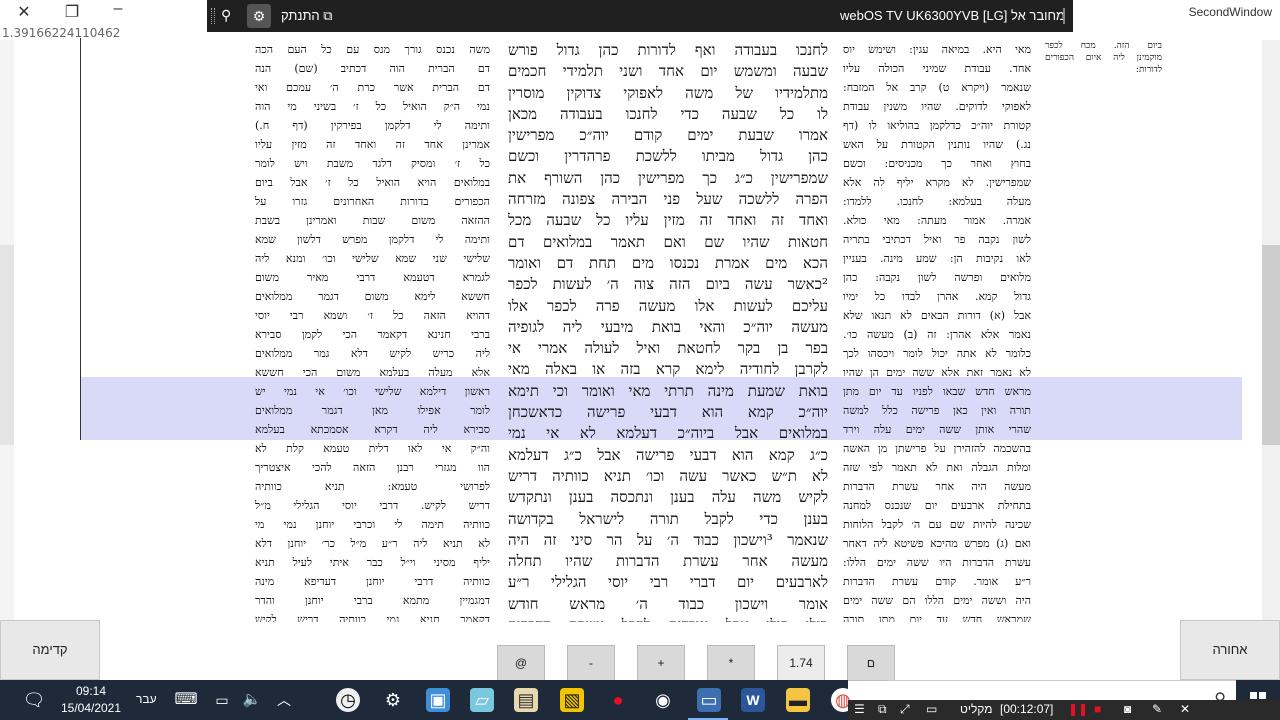 The height and width of the screenshot is (720, 1280). Describe the element at coordinates (1157, 709) in the screenshot. I see `pen-icon: ✎` at that location.